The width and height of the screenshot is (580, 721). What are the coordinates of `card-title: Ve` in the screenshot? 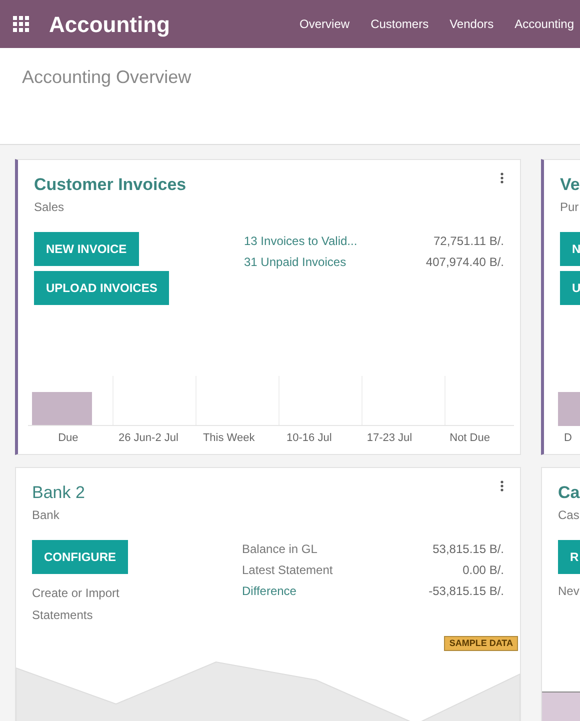 It's located at (562, 179).